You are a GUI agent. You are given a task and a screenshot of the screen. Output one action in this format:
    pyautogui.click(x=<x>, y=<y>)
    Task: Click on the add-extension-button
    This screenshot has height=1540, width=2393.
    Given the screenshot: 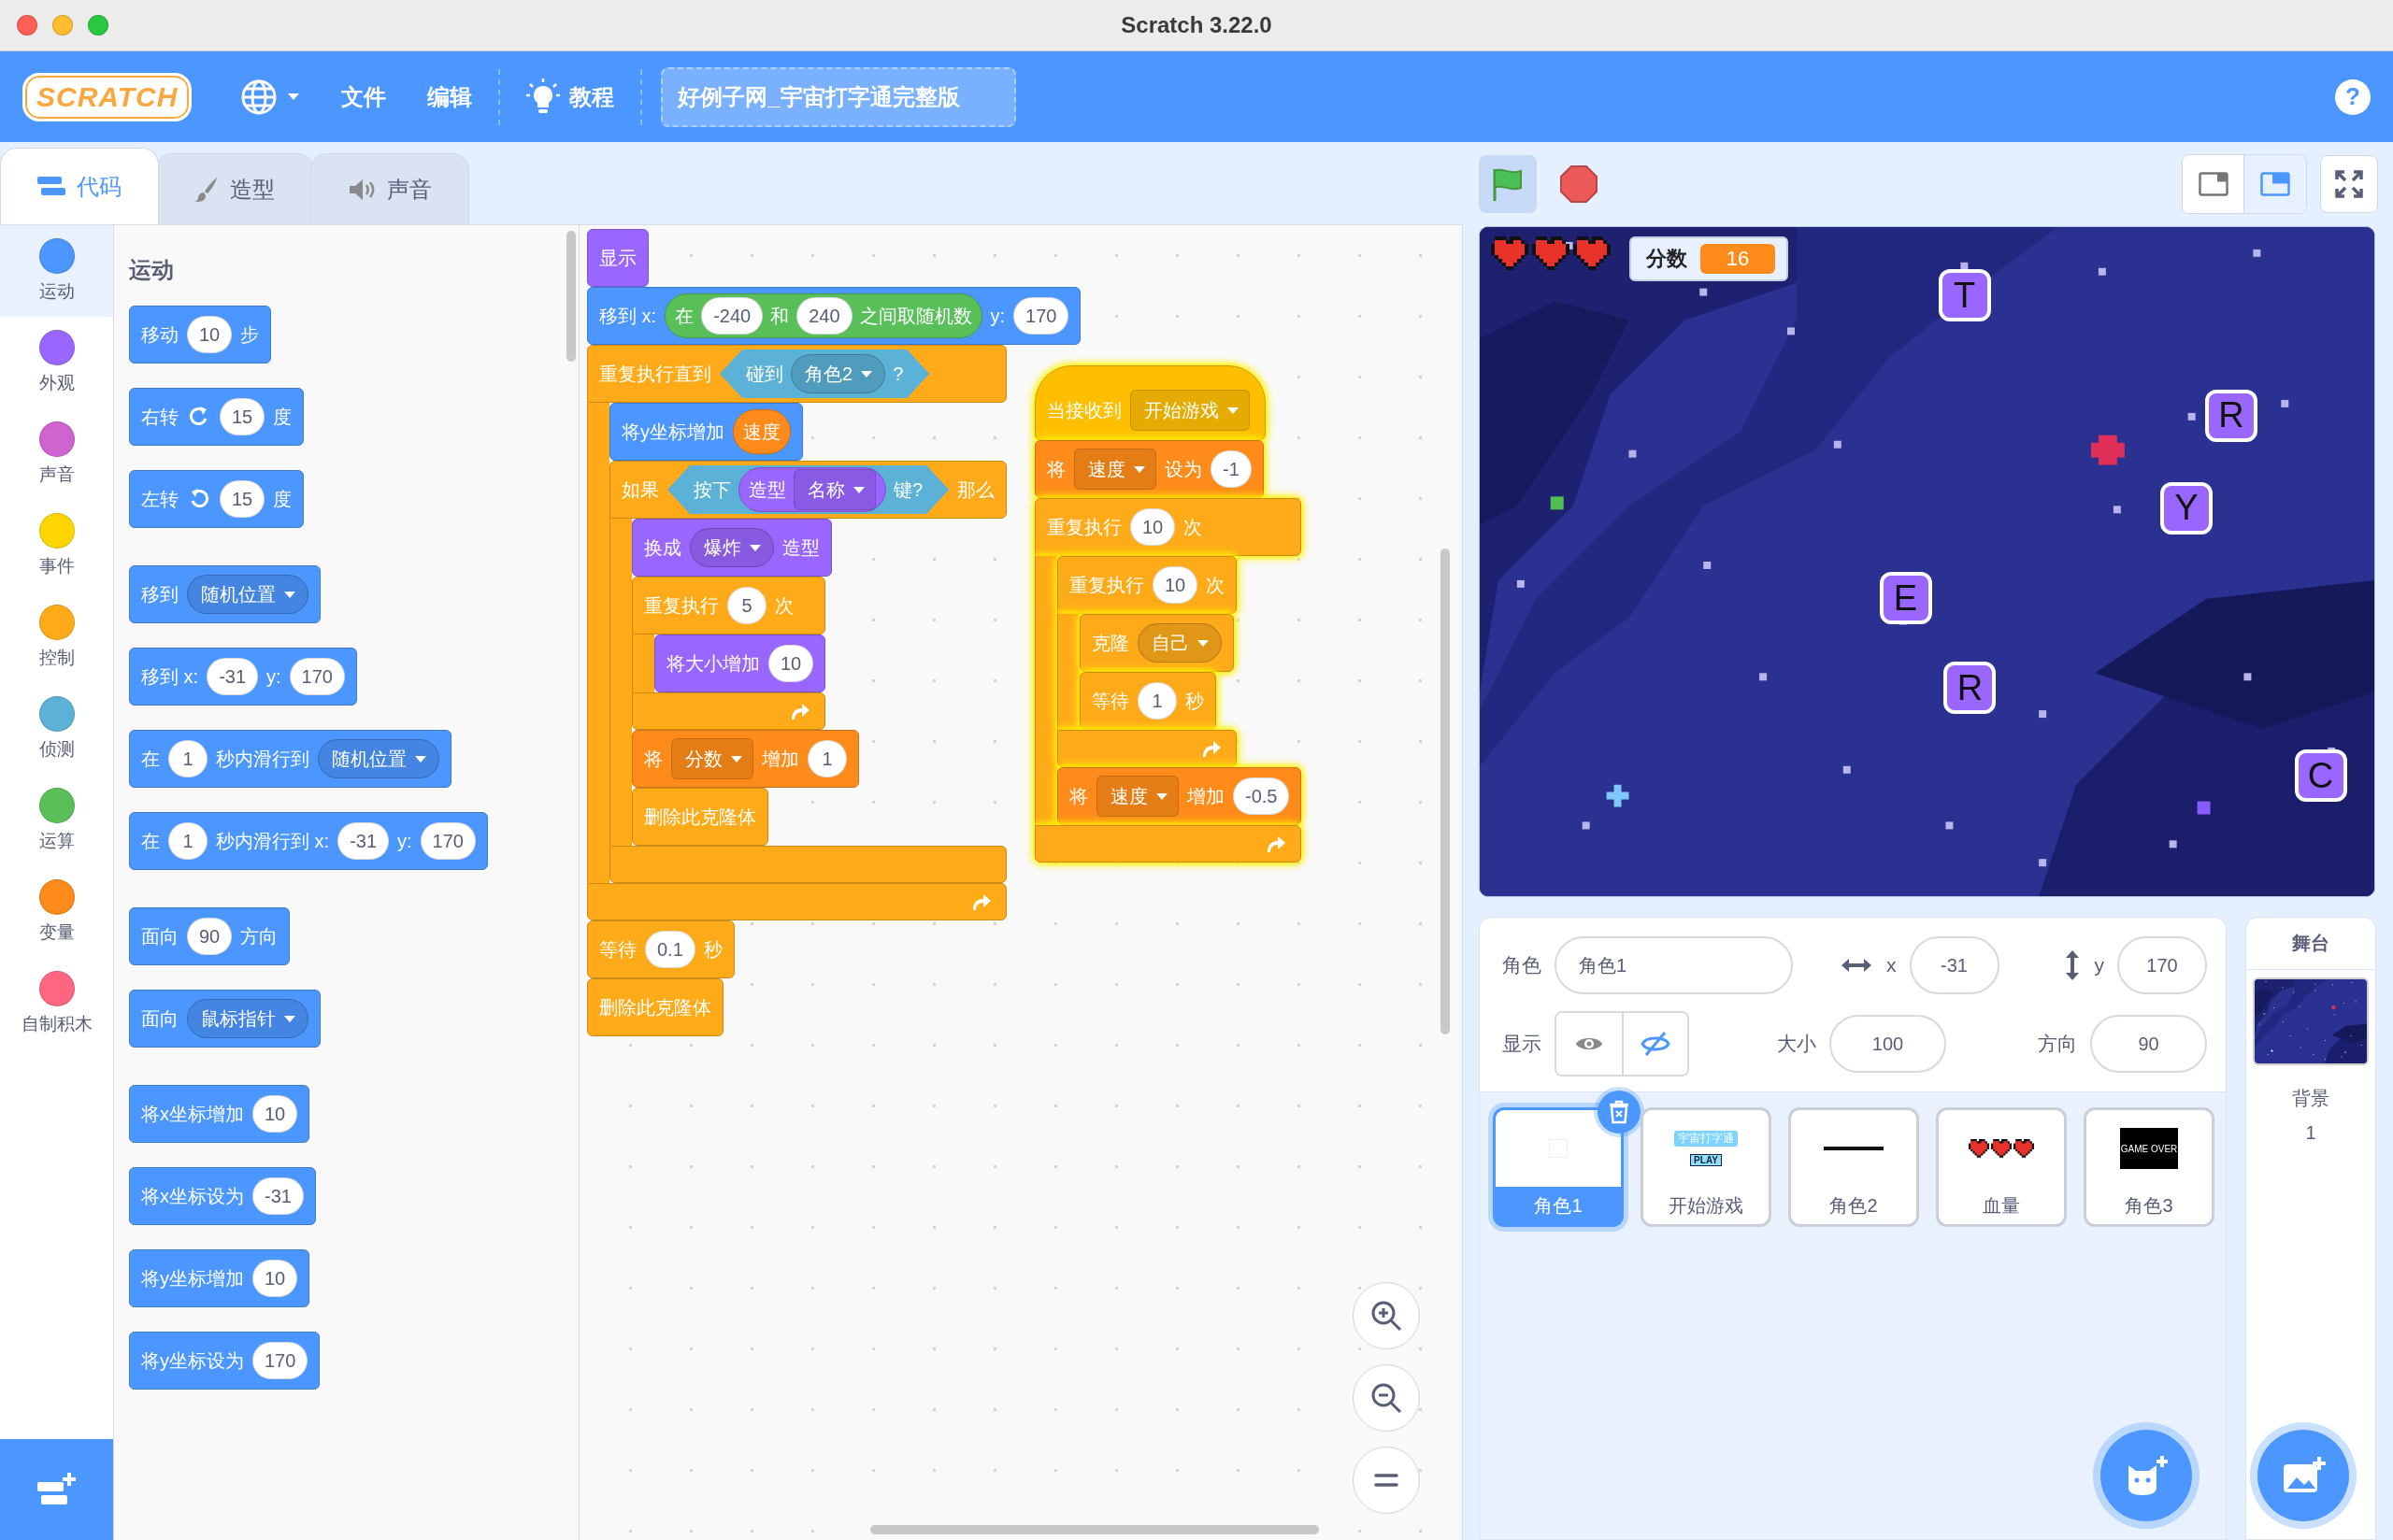 What is the action you would take?
    pyautogui.click(x=57, y=1489)
    